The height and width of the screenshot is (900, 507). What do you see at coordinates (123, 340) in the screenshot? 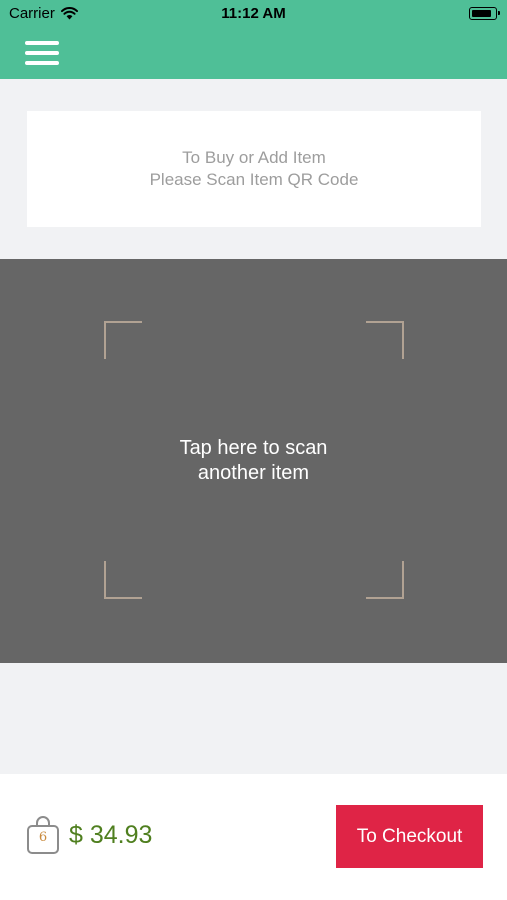
I see `scan-frame-corner-top-left` at bounding box center [123, 340].